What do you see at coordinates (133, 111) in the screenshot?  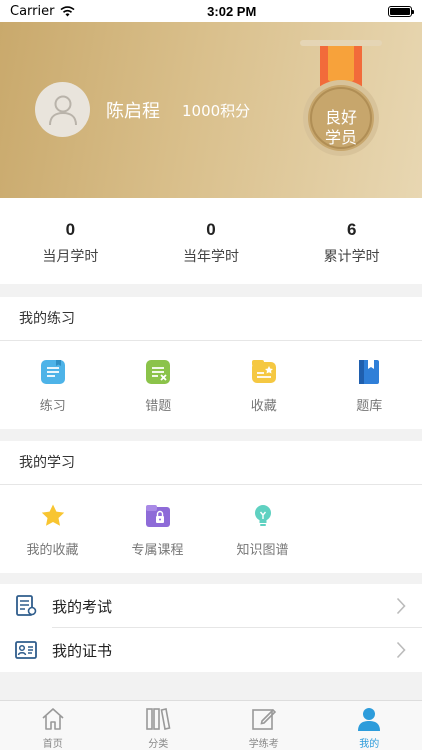 I see `user-name: 陈启程` at bounding box center [133, 111].